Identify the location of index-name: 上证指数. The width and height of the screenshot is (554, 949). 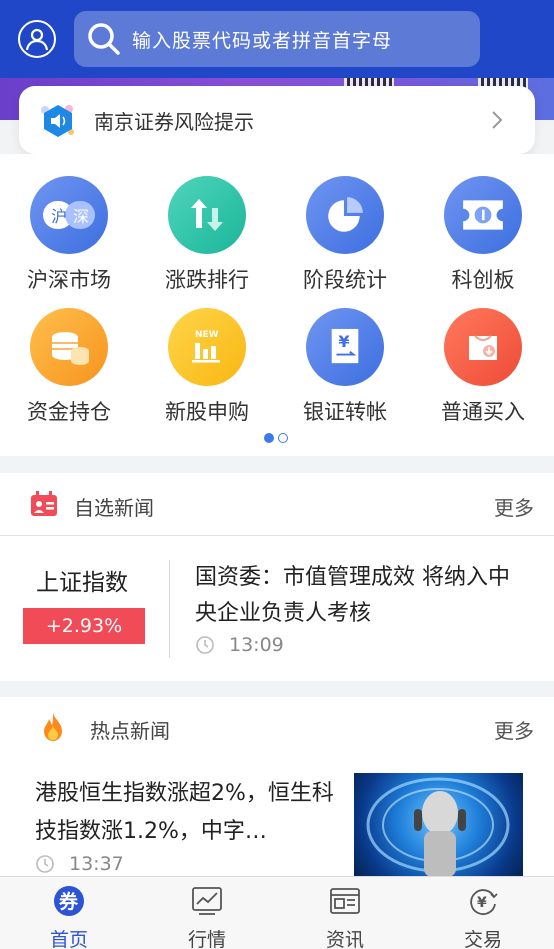
(82, 580).